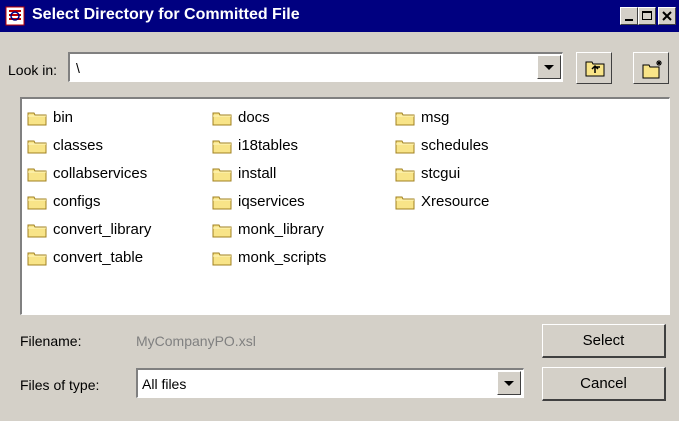 The width and height of the screenshot is (679, 421). What do you see at coordinates (15, 16) in the screenshot?
I see `app-icon` at bounding box center [15, 16].